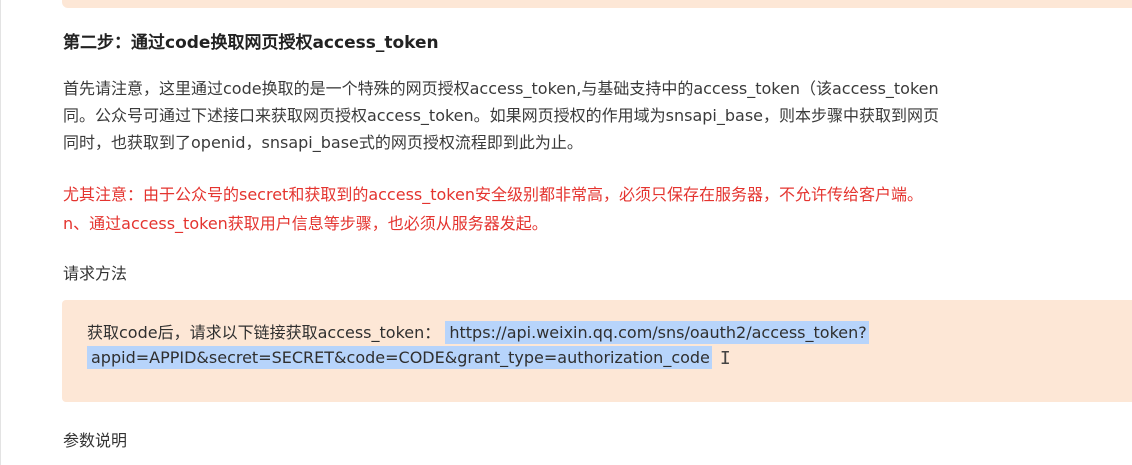 The height and width of the screenshot is (465, 1132). Describe the element at coordinates (0, 232) in the screenshot. I see `page-left-border` at that location.